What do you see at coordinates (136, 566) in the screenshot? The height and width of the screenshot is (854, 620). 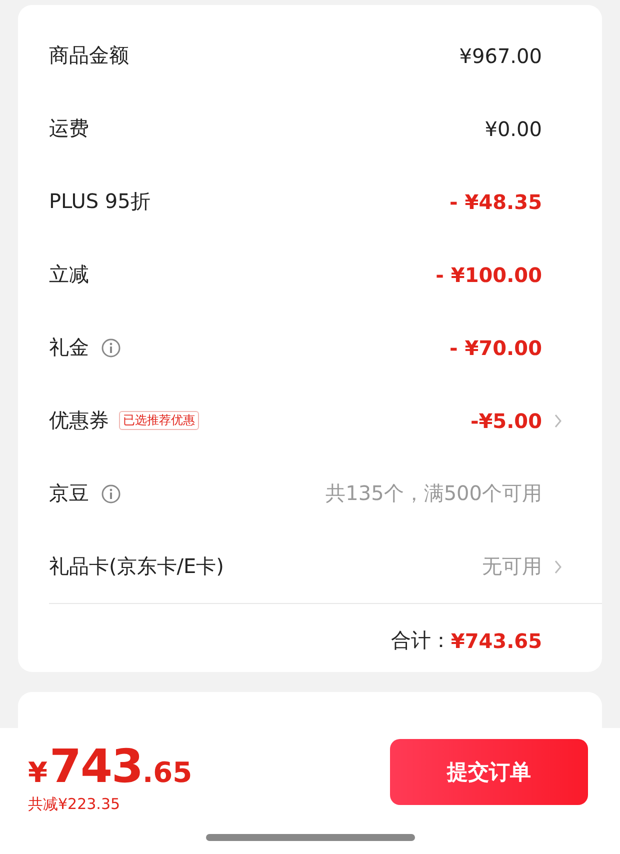 I see `row-label: 礼品卡(京东卡/E卡)` at bounding box center [136, 566].